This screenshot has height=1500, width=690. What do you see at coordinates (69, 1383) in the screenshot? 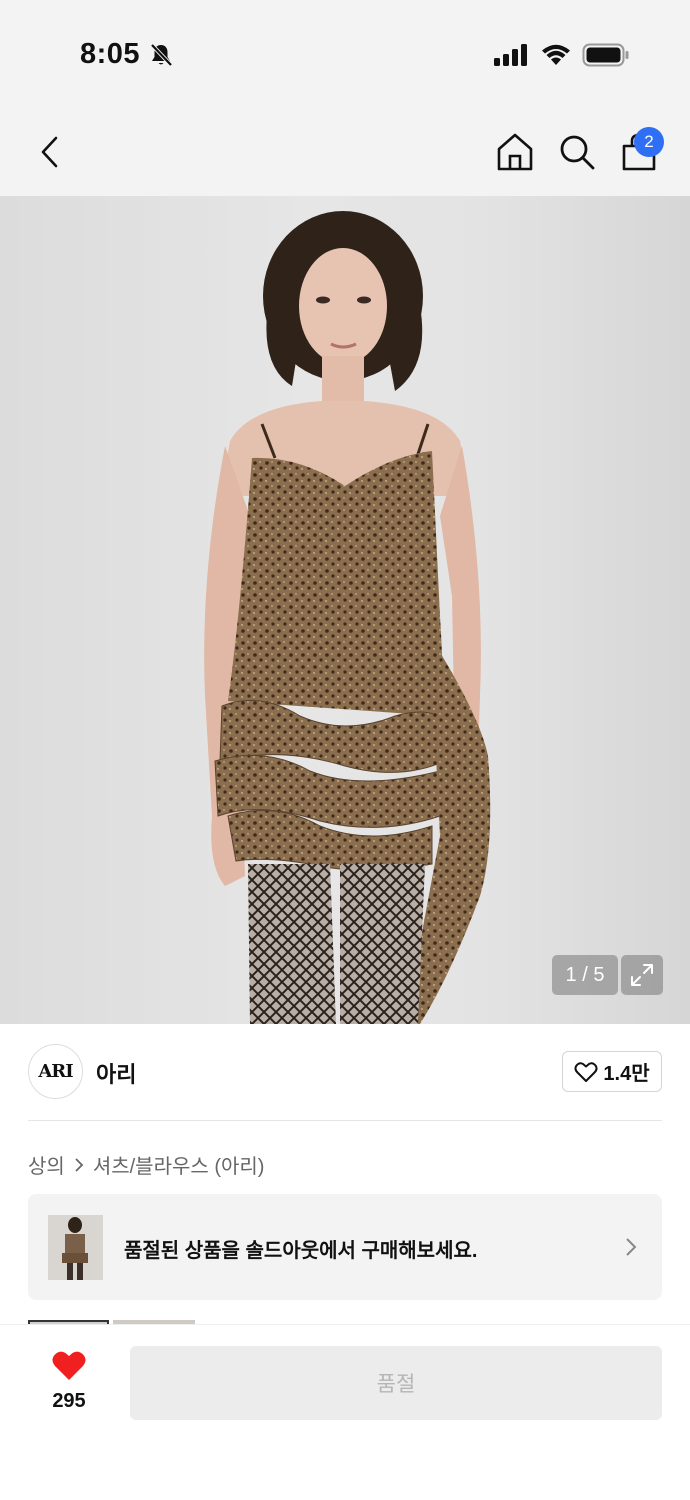
I see `wishlist-button: 295` at bounding box center [69, 1383].